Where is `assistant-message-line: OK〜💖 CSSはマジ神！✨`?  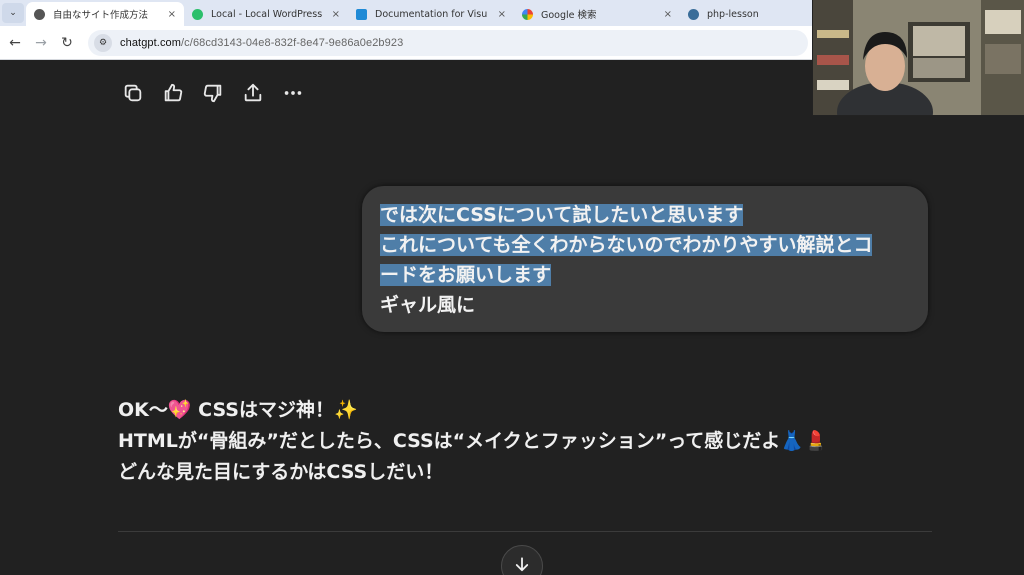 assistant-message-line: OK〜💖 CSSはマジ神！✨ is located at coordinates (238, 410).